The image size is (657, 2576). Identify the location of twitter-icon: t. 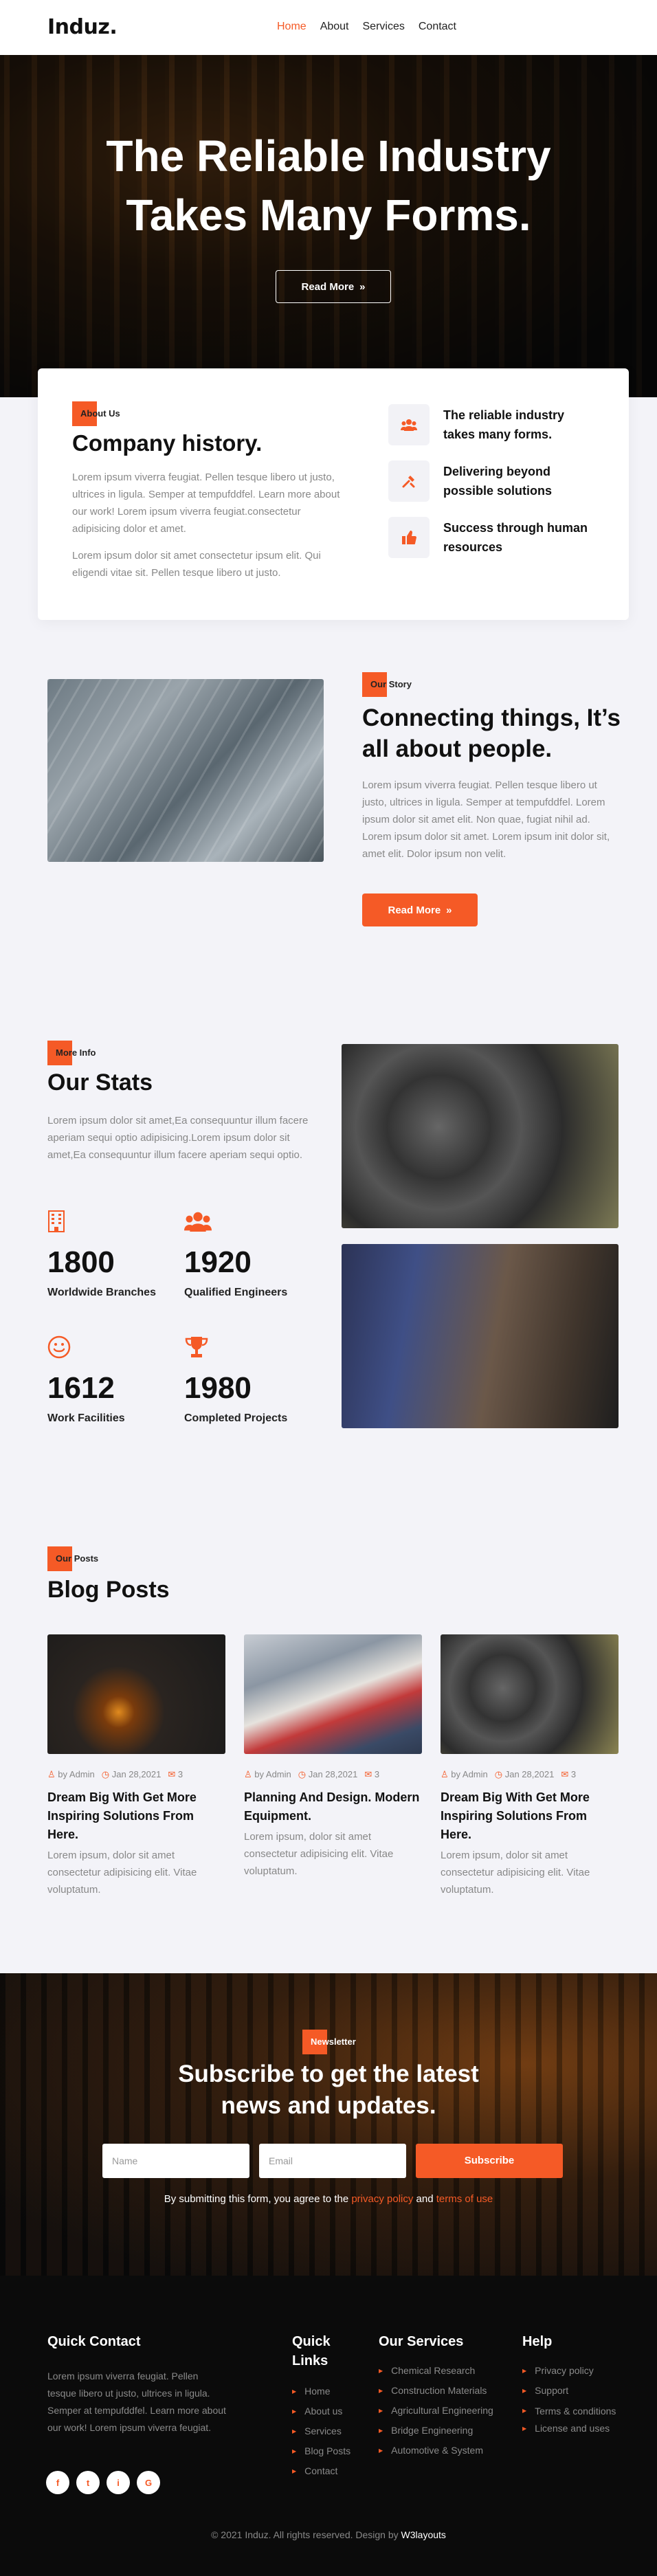
(88, 2482).